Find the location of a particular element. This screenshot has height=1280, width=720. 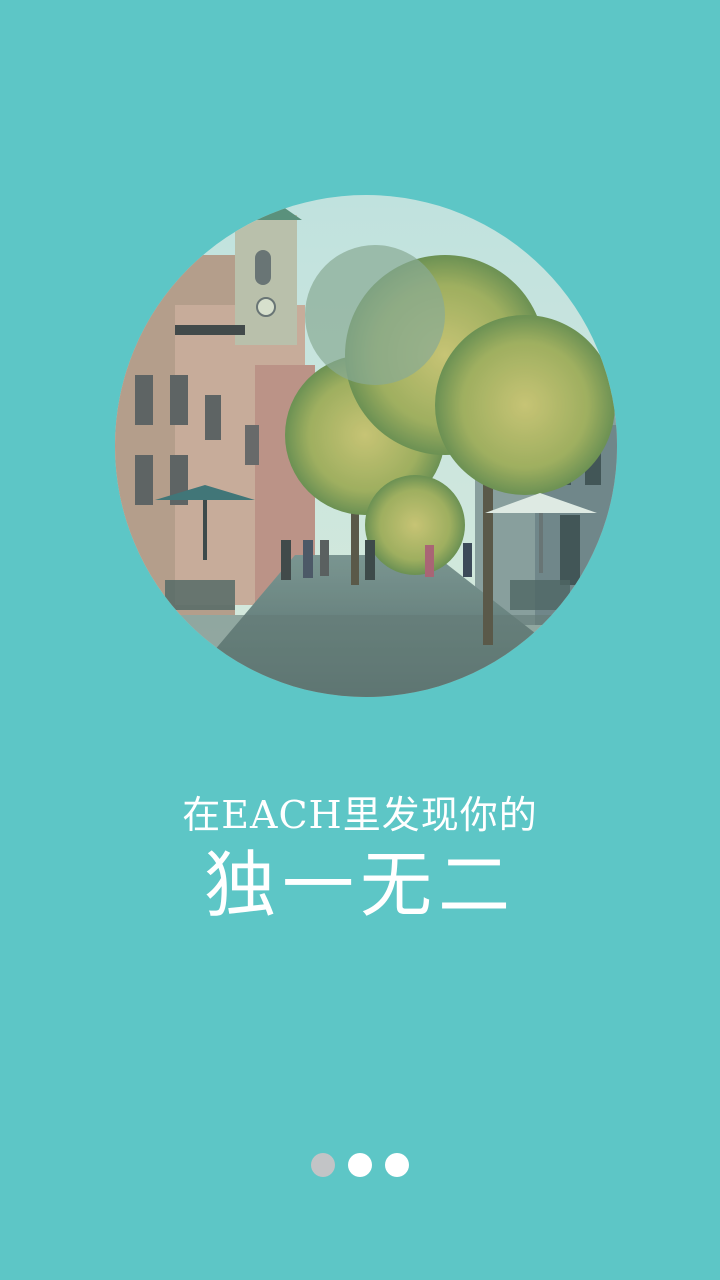

page-indicator is located at coordinates (360, 1166).